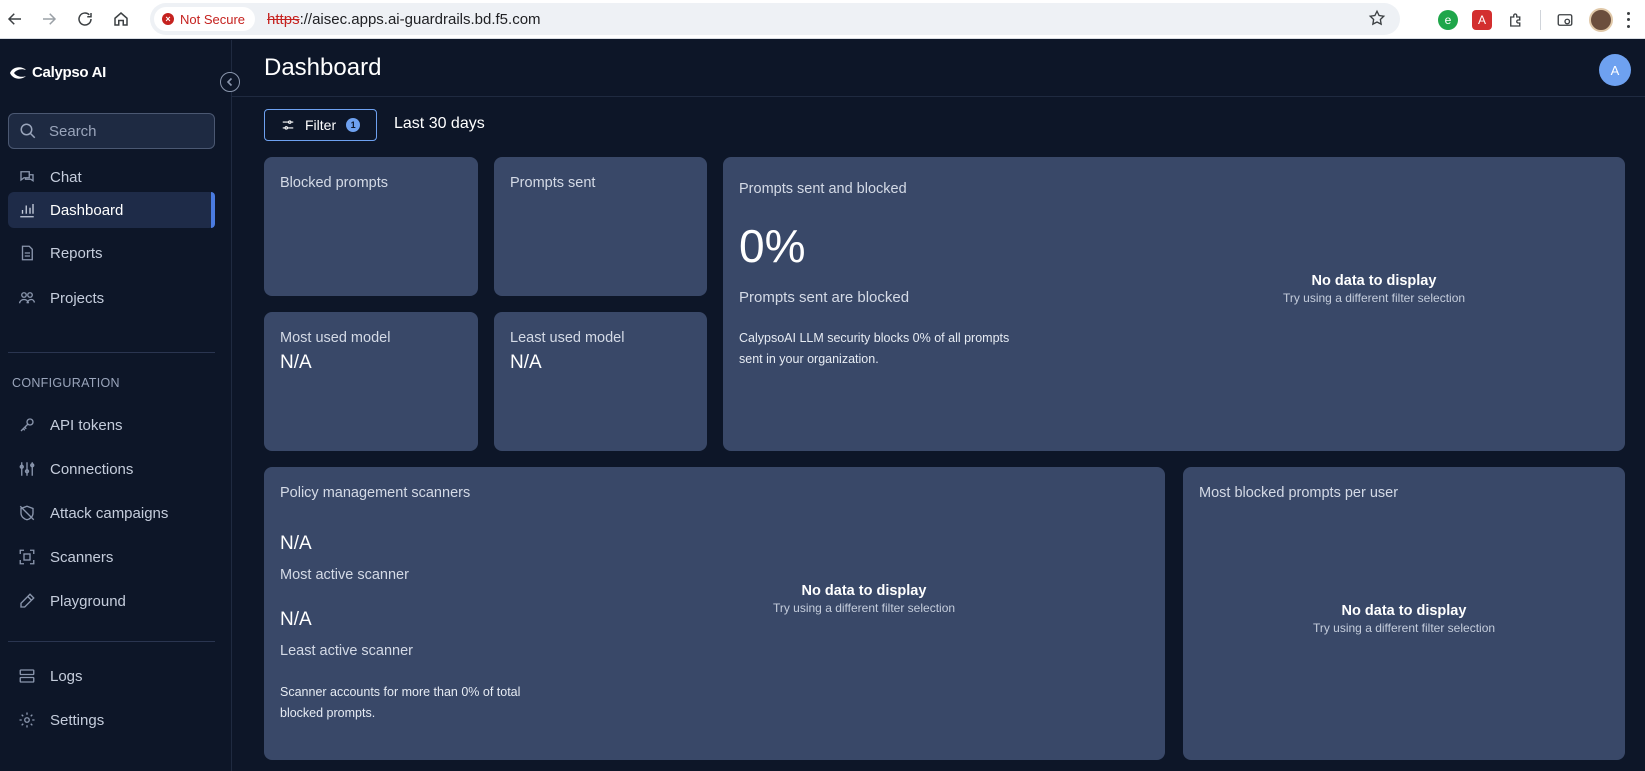 The width and height of the screenshot is (1645, 771). Describe the element at coordinates (938, 68) in the screenshot. I see `page-header: Dashboard A` at that location.